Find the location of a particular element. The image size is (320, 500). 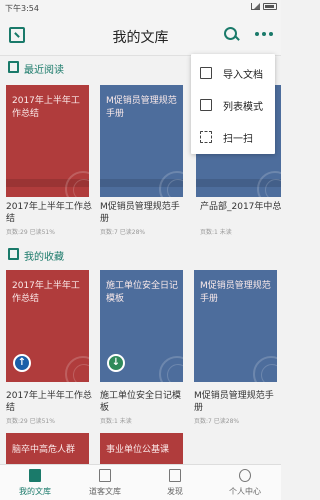

favorites-icon is located at coordinates (13, 254).